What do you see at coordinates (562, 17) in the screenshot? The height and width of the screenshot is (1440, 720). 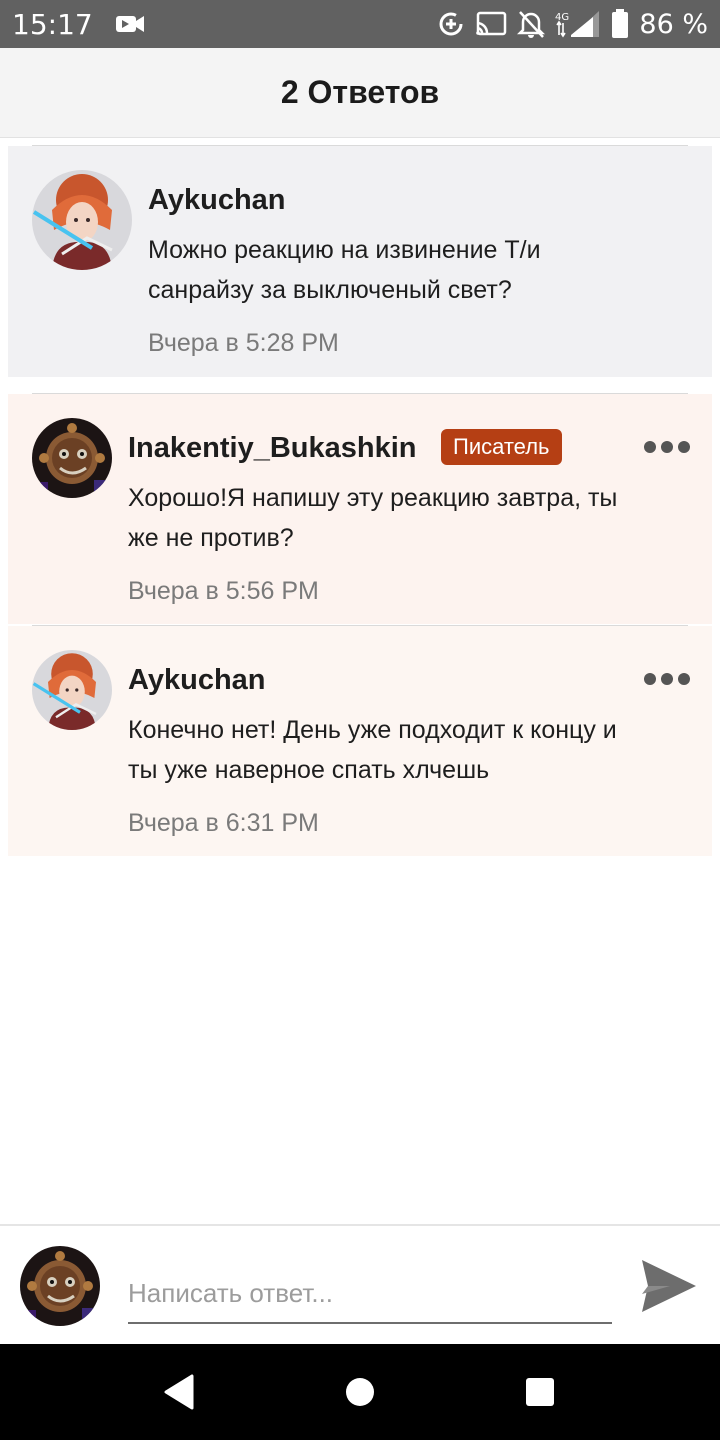 I see `svg-text: 4G` at bounding box center [562, 17].